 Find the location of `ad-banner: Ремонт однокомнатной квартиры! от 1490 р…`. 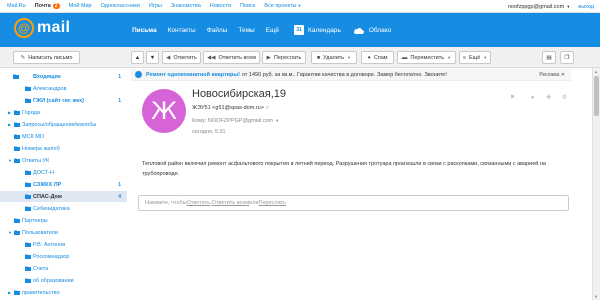

ad-banner: Ремонт однокомнатной квартиры! от 1490 р… is located at coordinates (351, 75).